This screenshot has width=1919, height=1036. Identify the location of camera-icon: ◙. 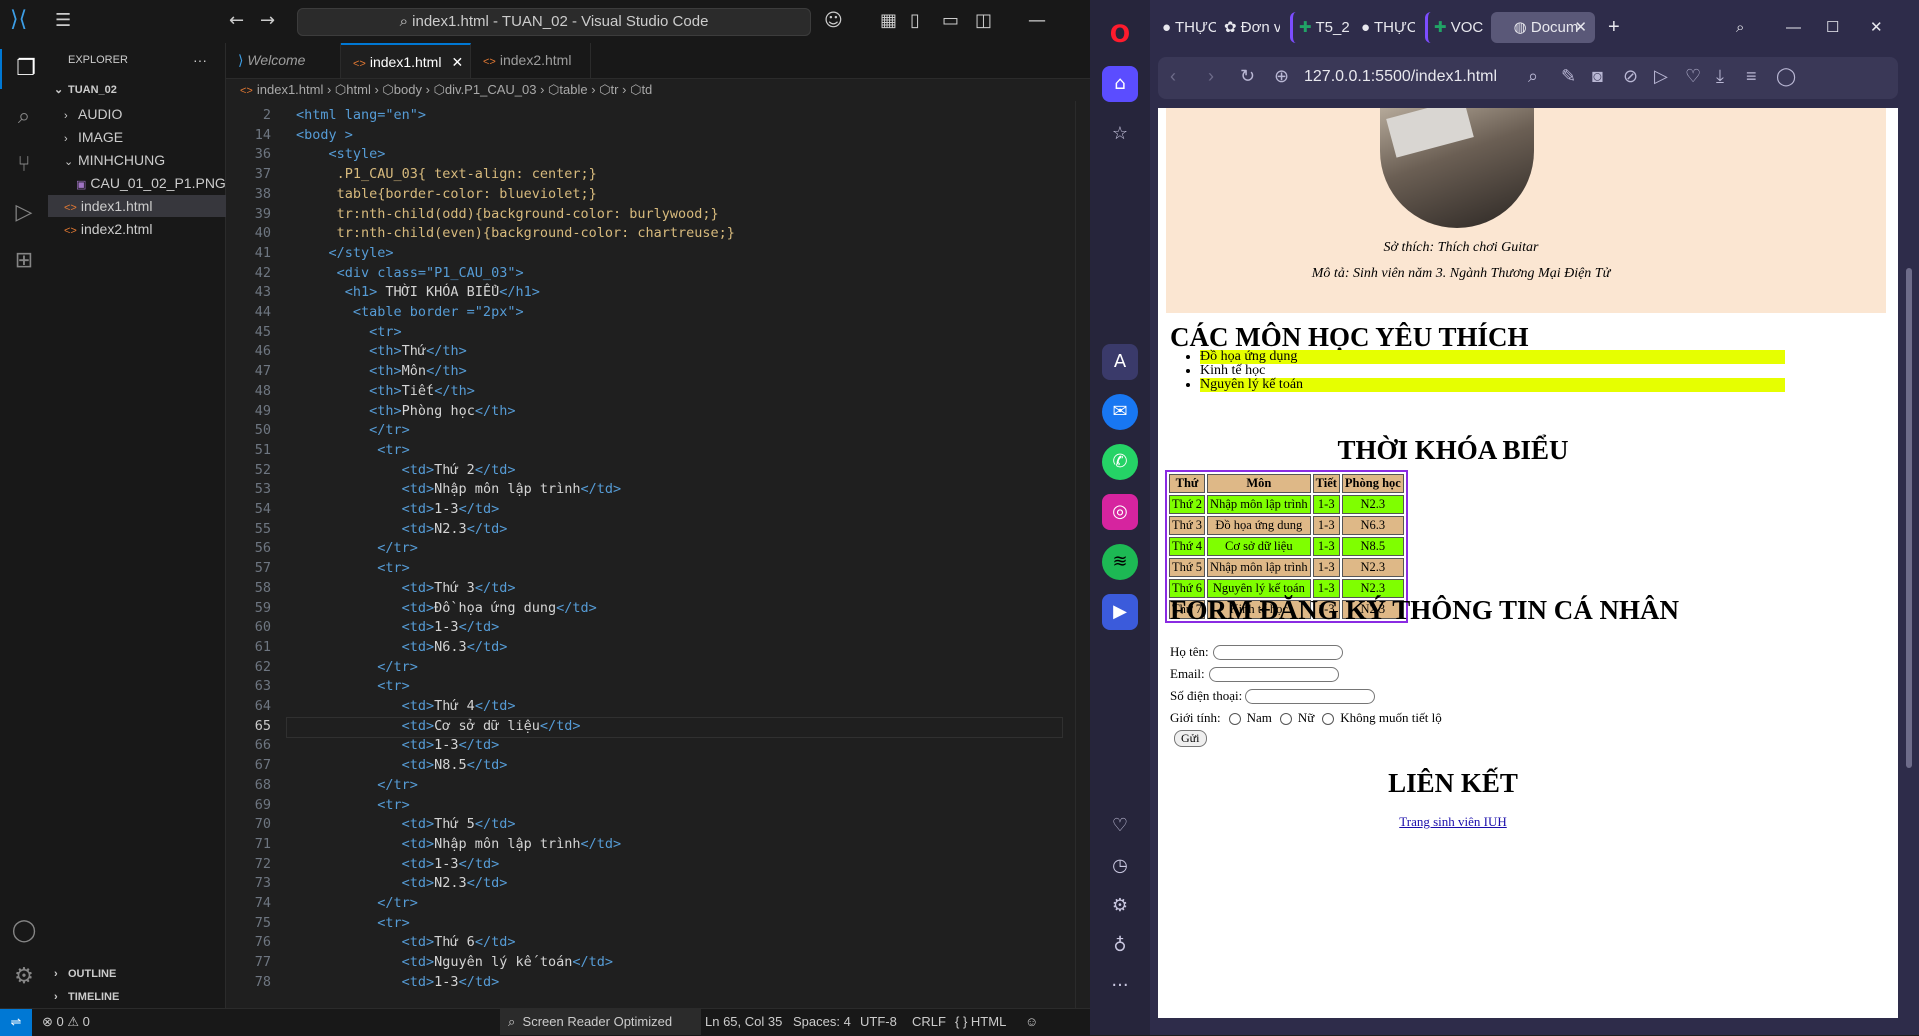
(1597, 76).